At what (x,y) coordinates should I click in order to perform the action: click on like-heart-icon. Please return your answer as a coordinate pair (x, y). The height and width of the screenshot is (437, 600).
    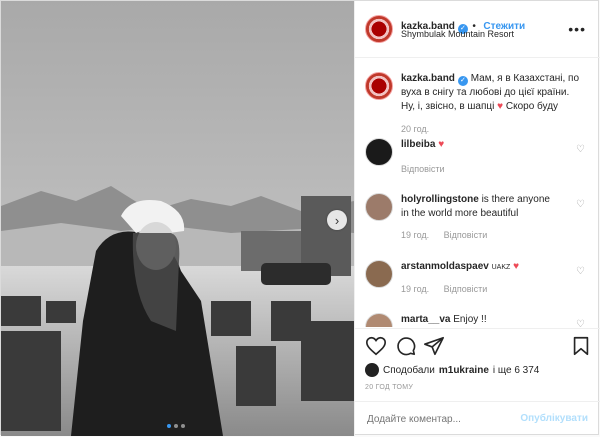
    Looking at the image, I should click on (376, 346).